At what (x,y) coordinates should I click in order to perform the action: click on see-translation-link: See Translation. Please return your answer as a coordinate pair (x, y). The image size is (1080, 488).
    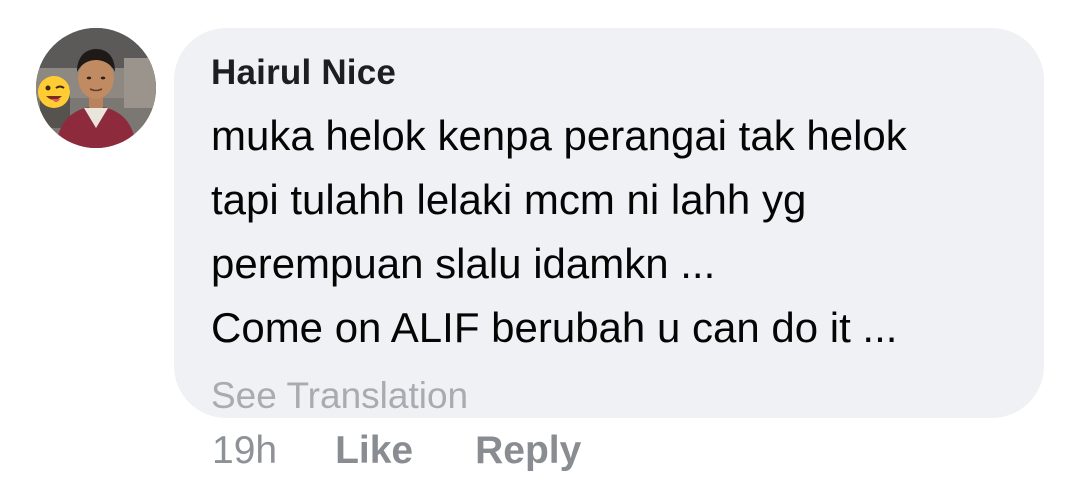
    Looking at the image, I should click on (612, 396).